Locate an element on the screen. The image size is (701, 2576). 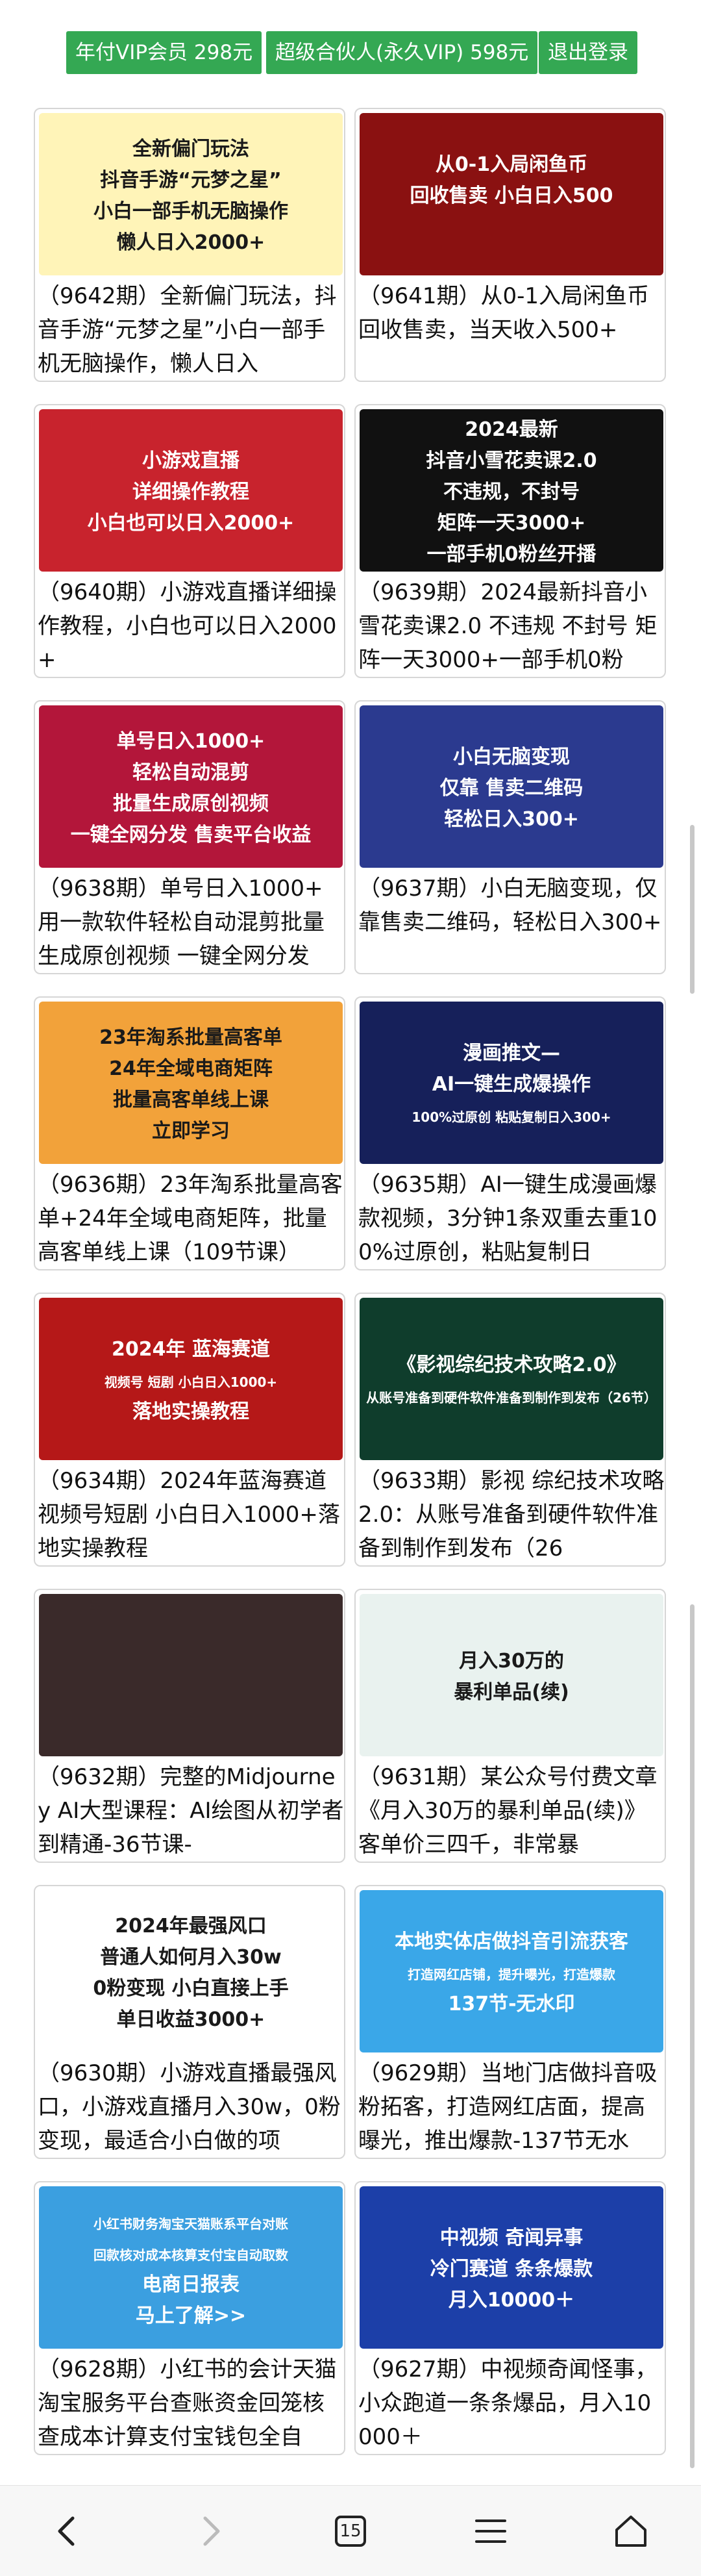
thumbnail-text: AI一键生成爆操作 is located at coordinates (511, 1085).